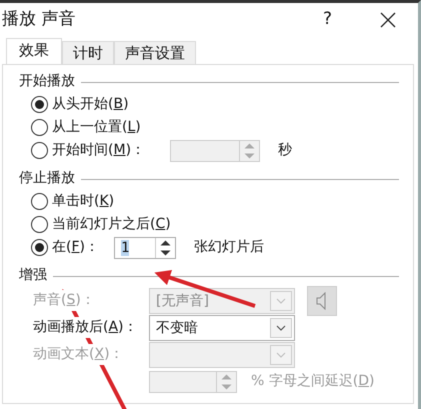  Describe the element at coordinates (155, 52) in the screenshot. I see `tab: 声音设置` at that location.